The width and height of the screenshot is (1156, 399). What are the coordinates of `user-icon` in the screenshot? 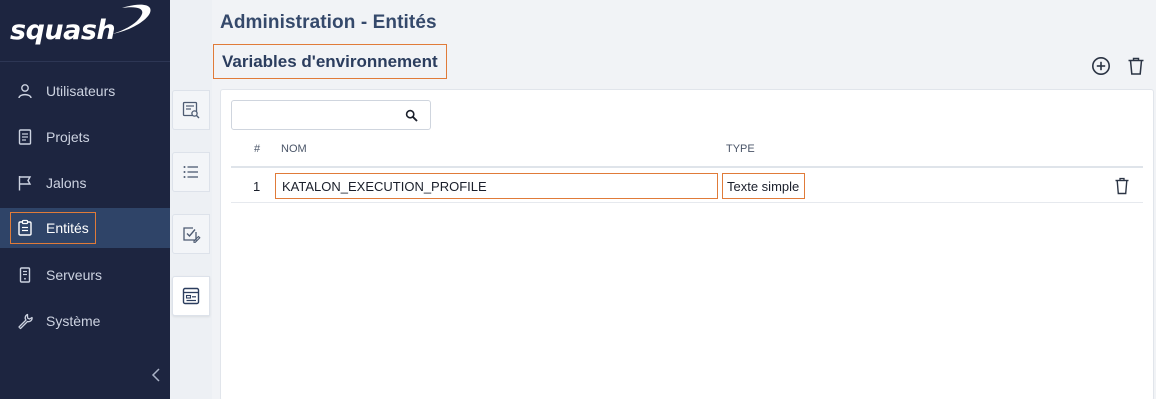 It's located at (25, 91).